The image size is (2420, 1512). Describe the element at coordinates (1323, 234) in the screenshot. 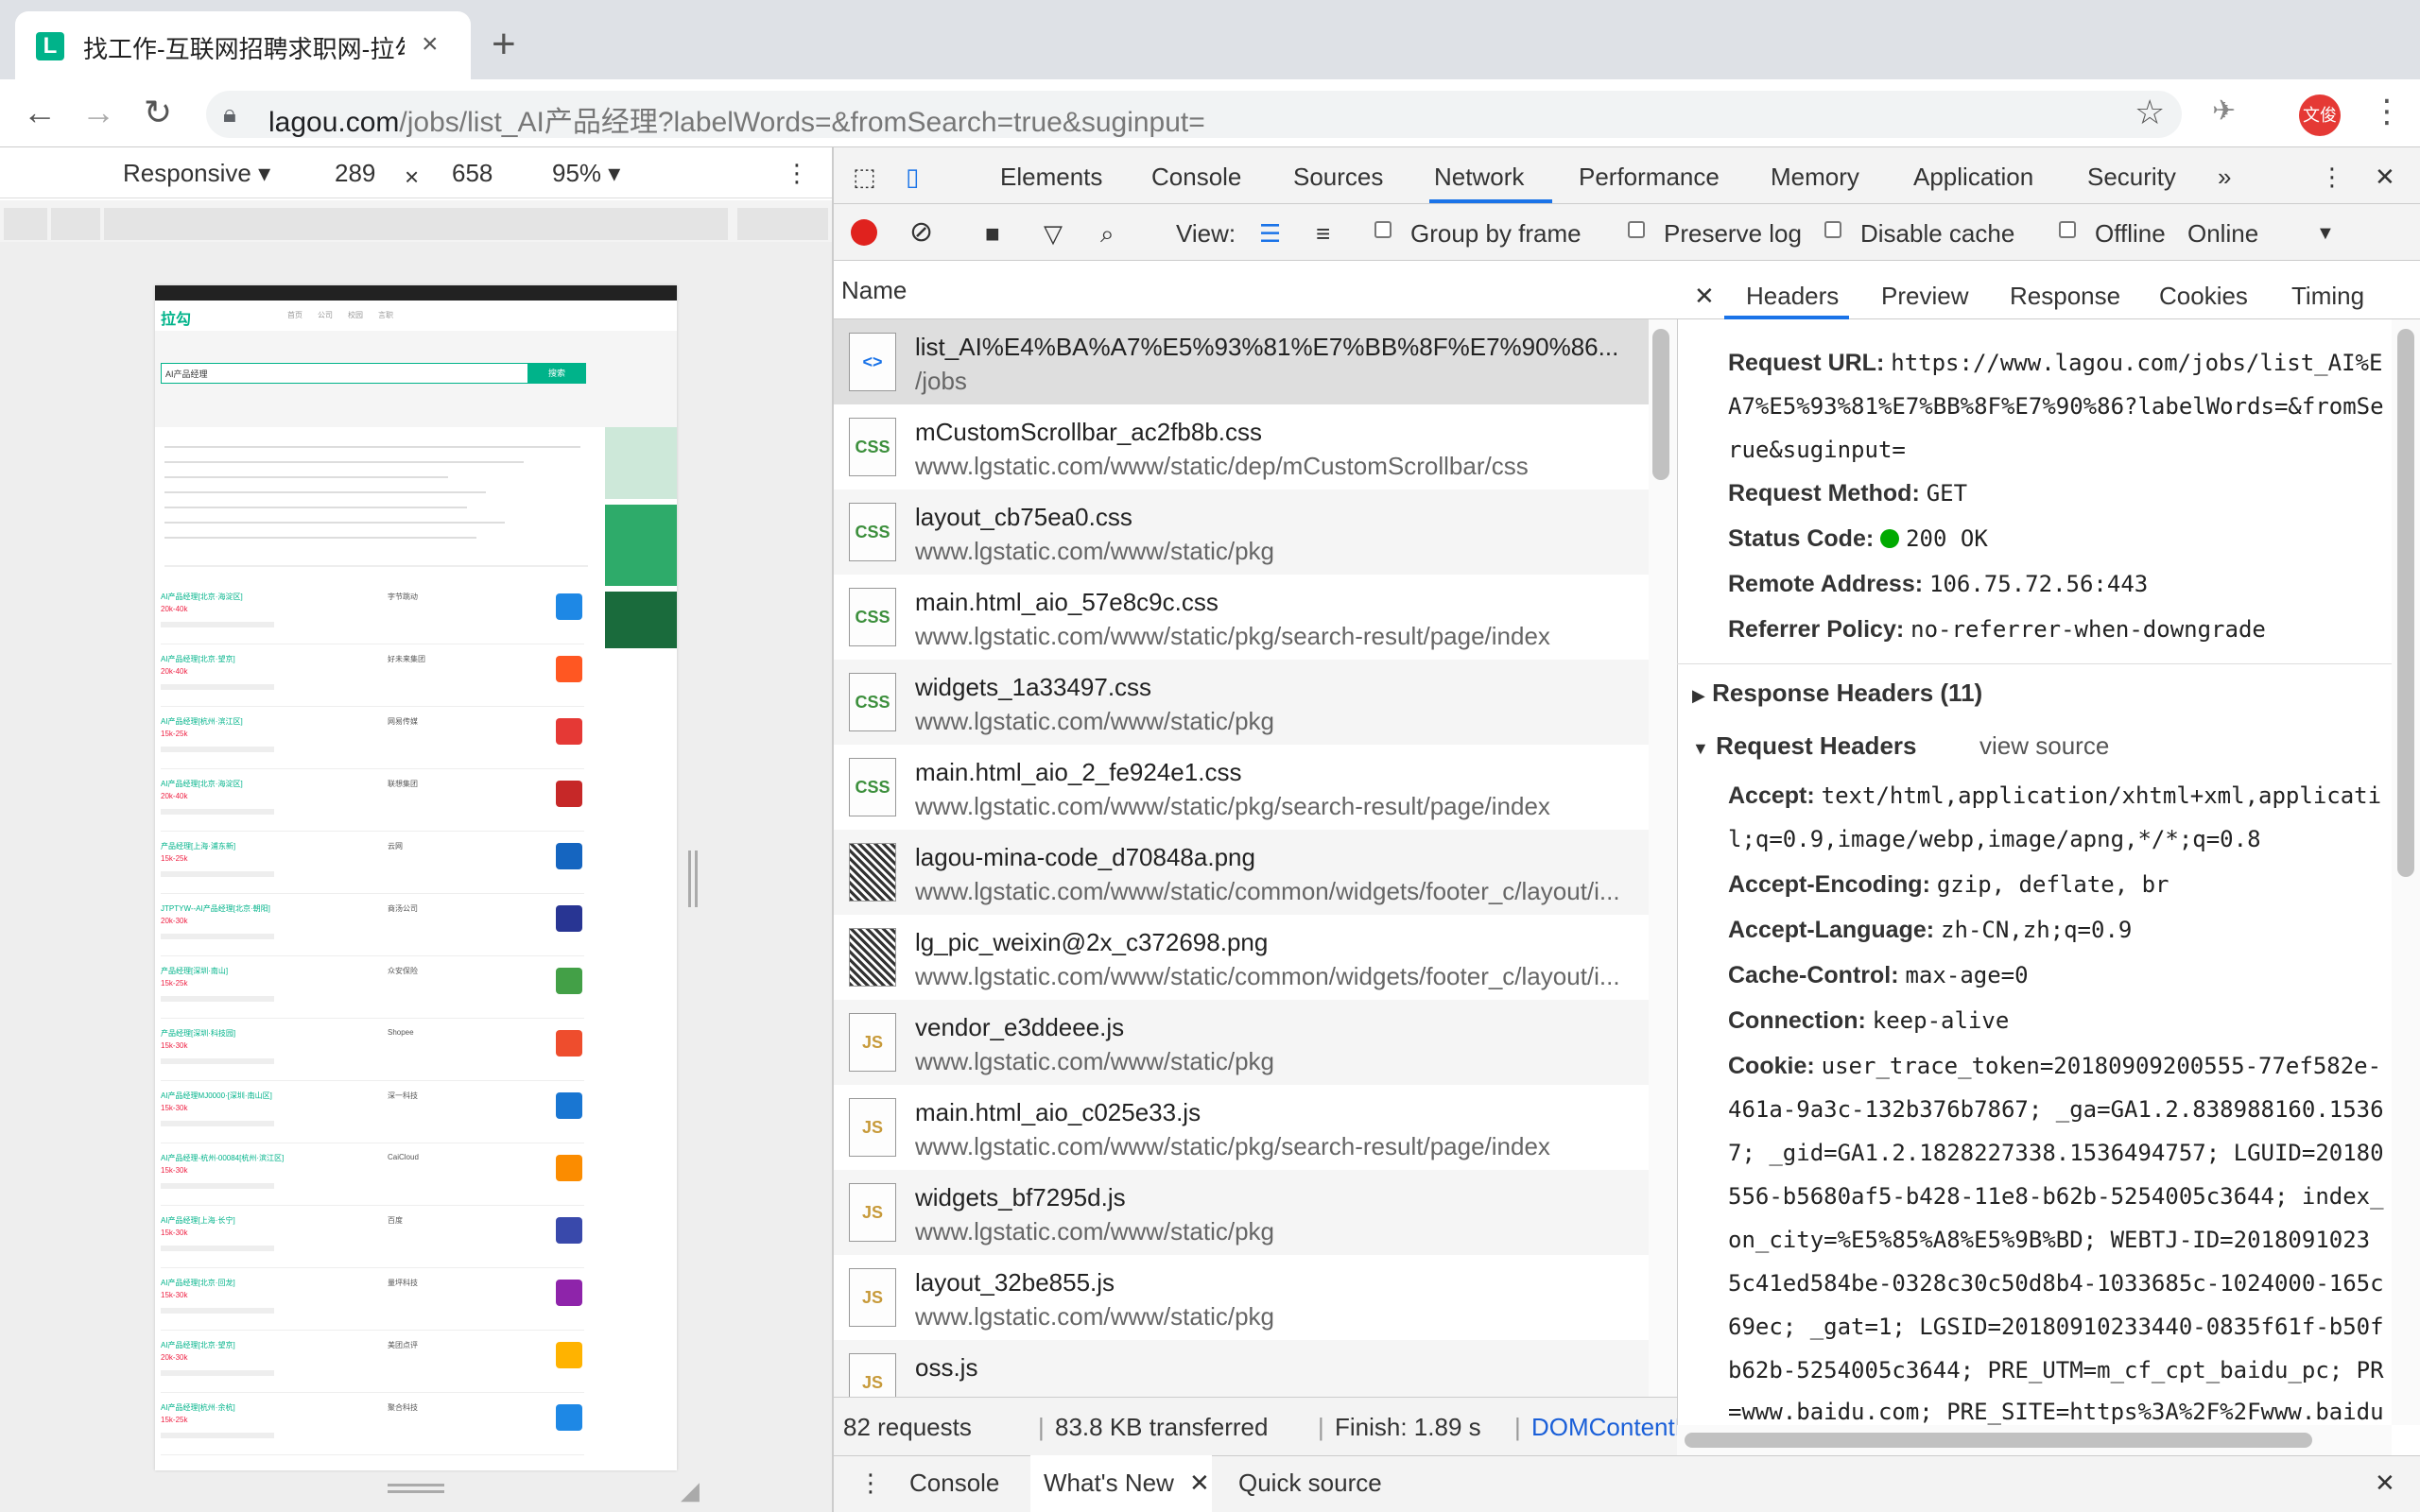

I see `waterfall-icon: ≡` at that location.